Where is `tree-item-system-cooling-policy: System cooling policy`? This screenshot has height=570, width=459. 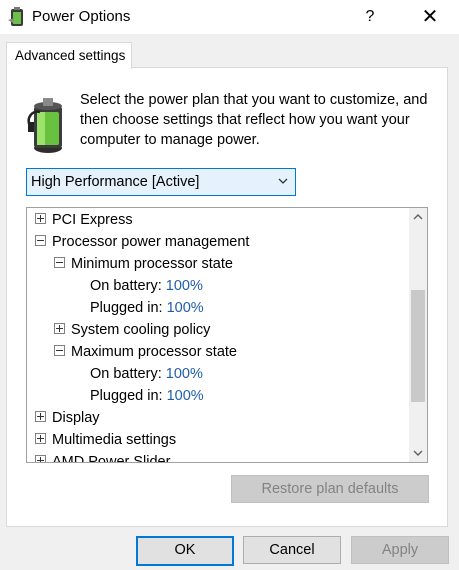 tree-item-system-cooling-policy: System cooling policy is located at coordinates (132, 330).